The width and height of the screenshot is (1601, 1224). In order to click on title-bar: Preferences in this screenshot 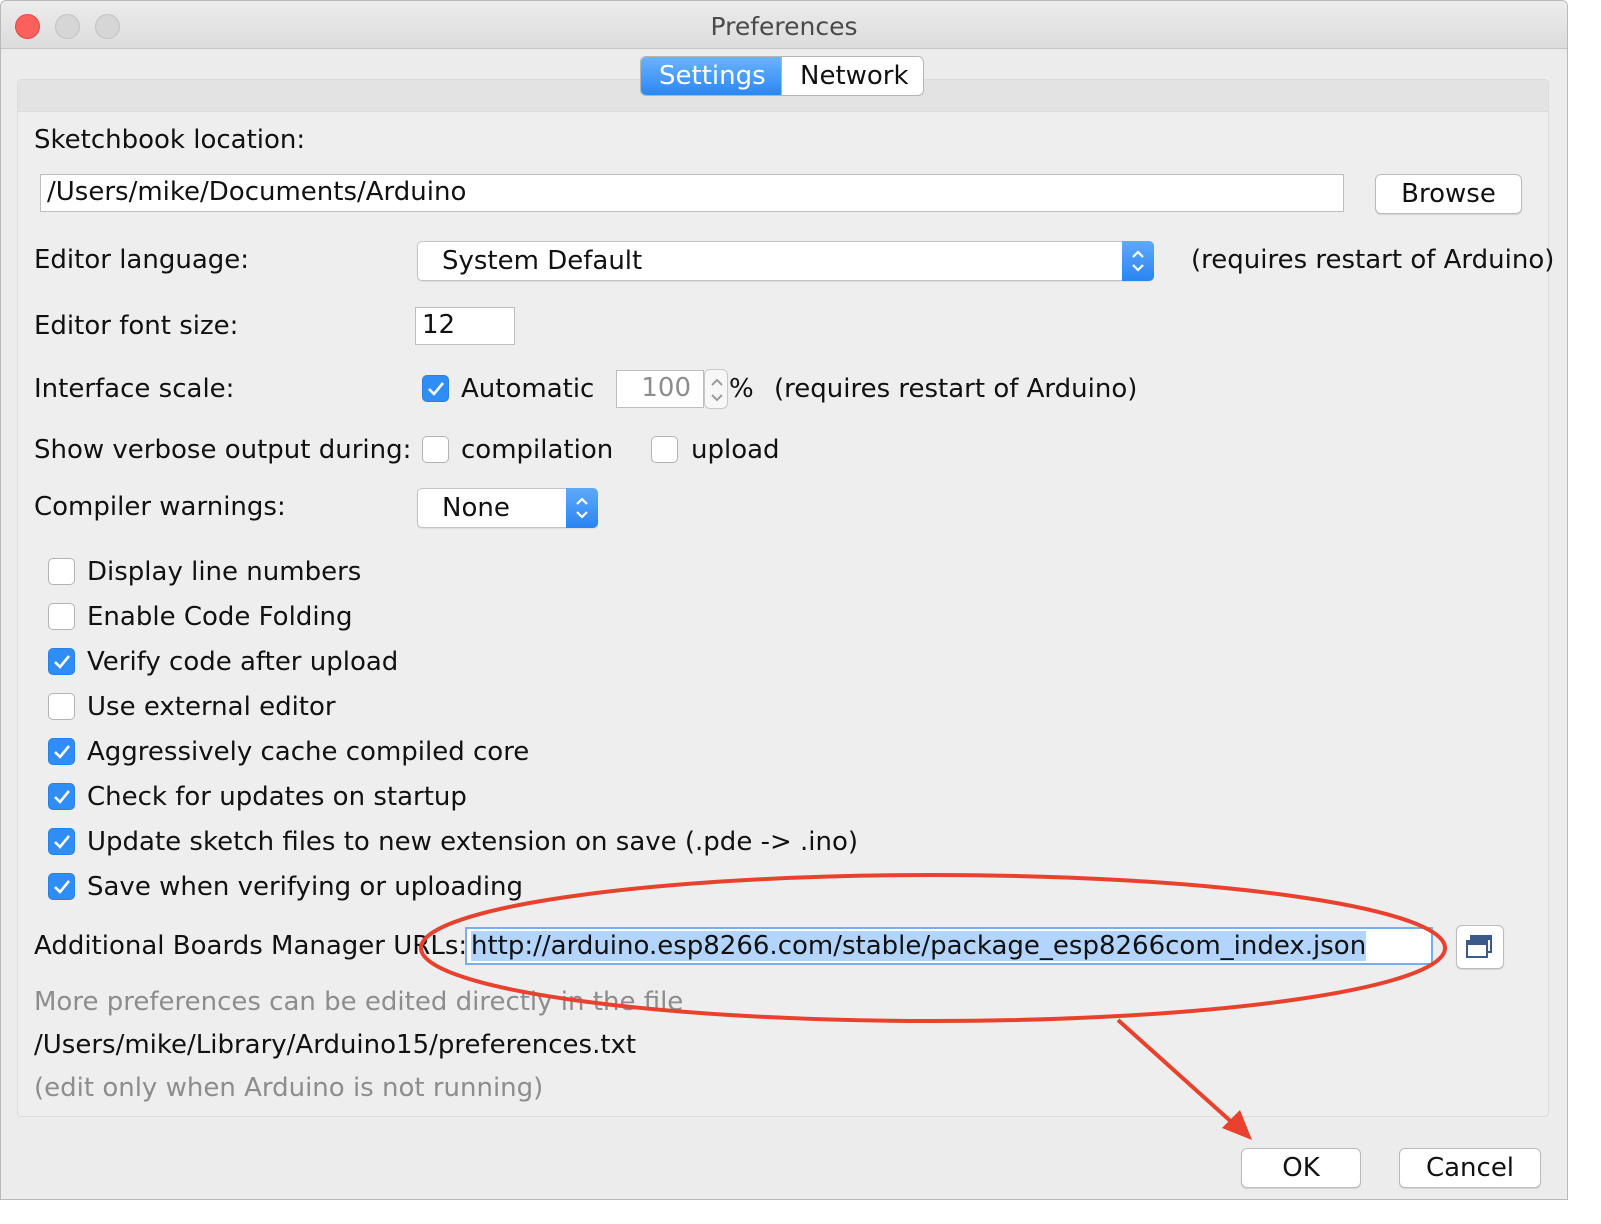, I will do `click(784, 25)`.